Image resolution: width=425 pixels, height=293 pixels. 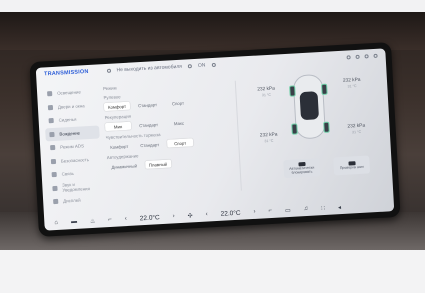 What do you see at coordinates (126, 219) in the screenshot?
I see `temp-left-down-icon: ‹` at bounding box center [126, 219].